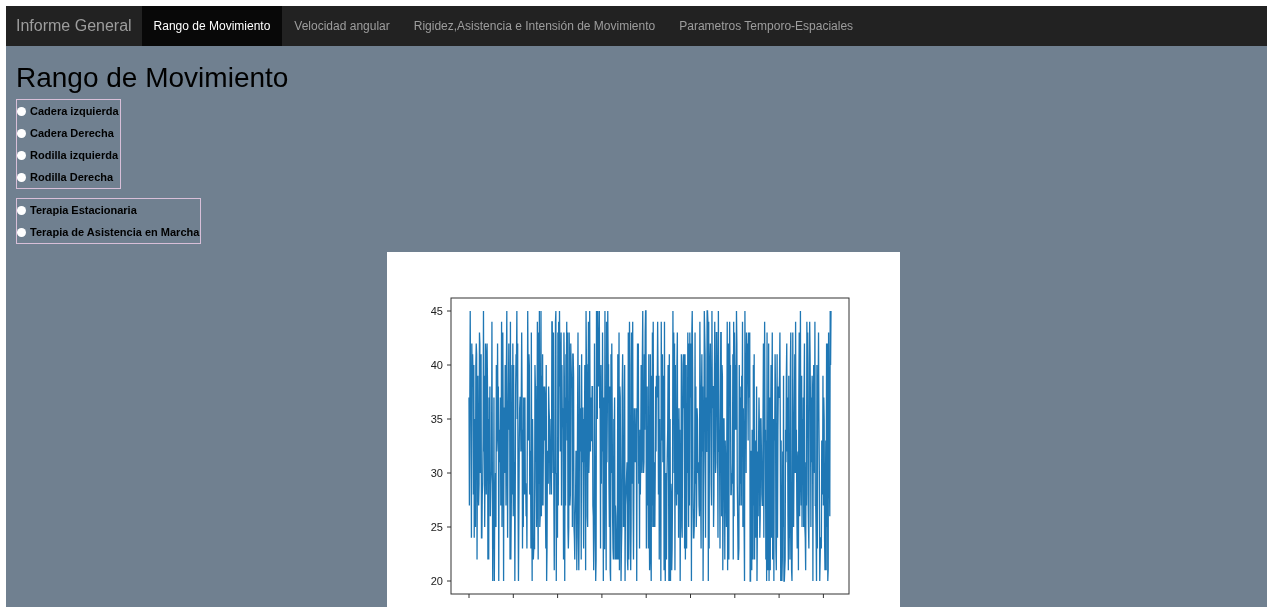 This screenshot has width=1270, height=607. Describe the element at coordinates (68, 133) in the screenshot. I see `radio-option: Cadera Derecha` at that location.